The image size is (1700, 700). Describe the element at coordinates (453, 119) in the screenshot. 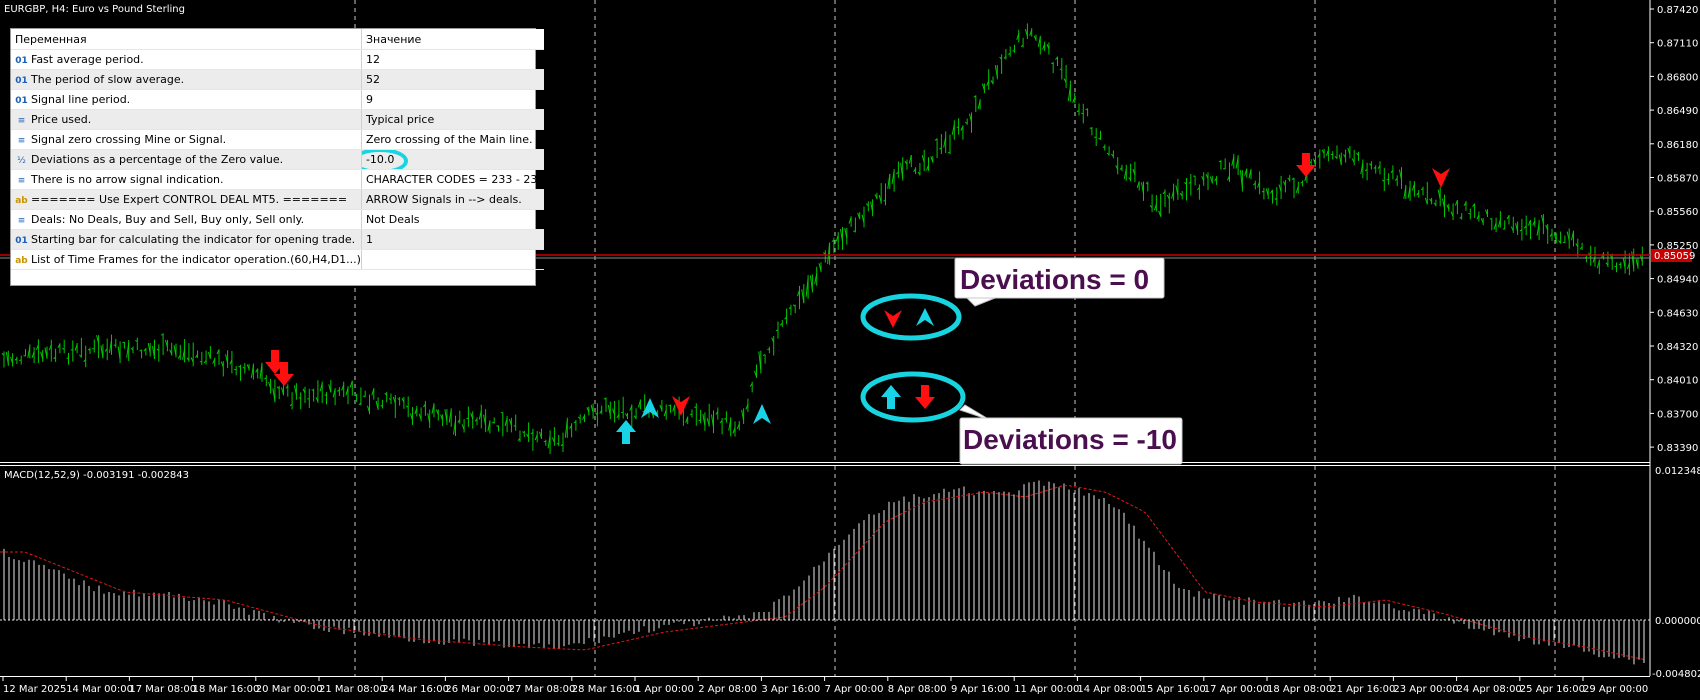

I see `param-value: Typical price` at that location.